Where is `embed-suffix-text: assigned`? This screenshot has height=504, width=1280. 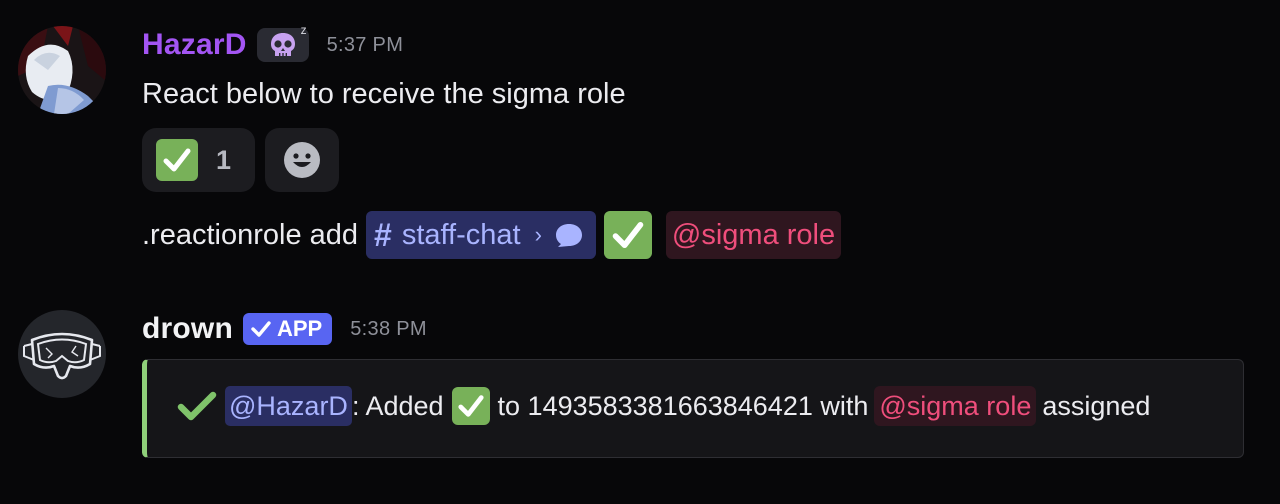
embed-suffix-text: assigned is located at coordinates (1096, 405).